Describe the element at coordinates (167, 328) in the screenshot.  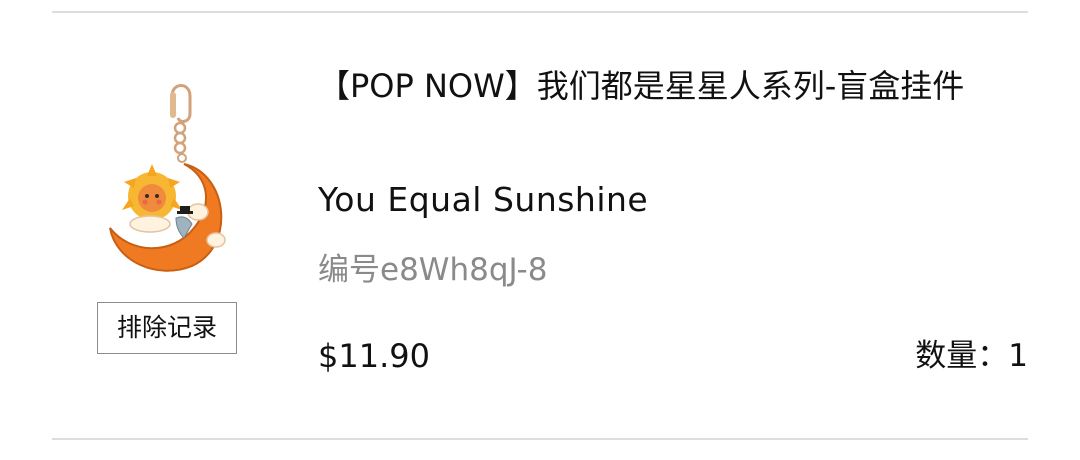
I see `exclude-record-button: 排除记录` at that location.